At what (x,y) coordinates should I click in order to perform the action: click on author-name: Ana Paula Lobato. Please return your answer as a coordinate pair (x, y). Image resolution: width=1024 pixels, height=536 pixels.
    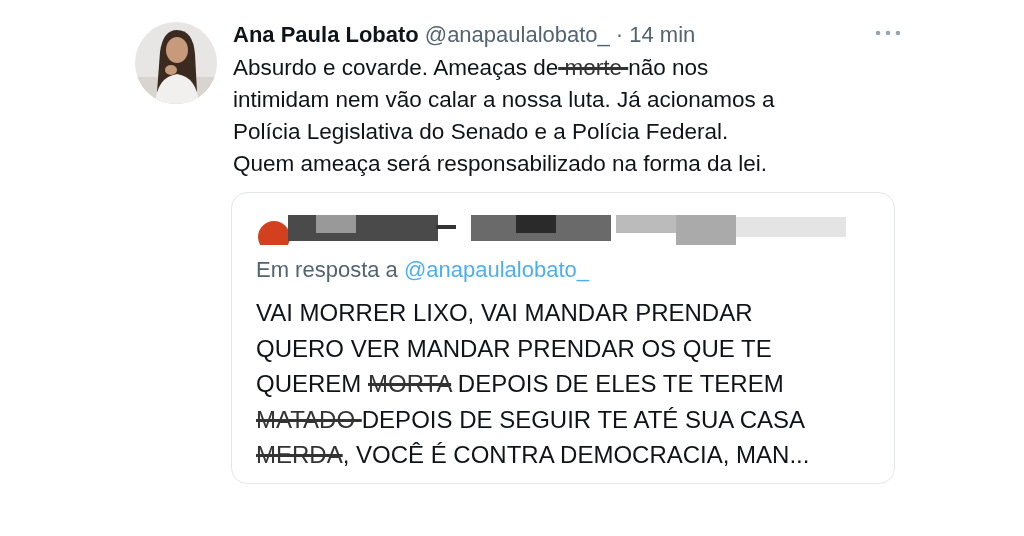
    Looking at the image, I should click on (326, 35).